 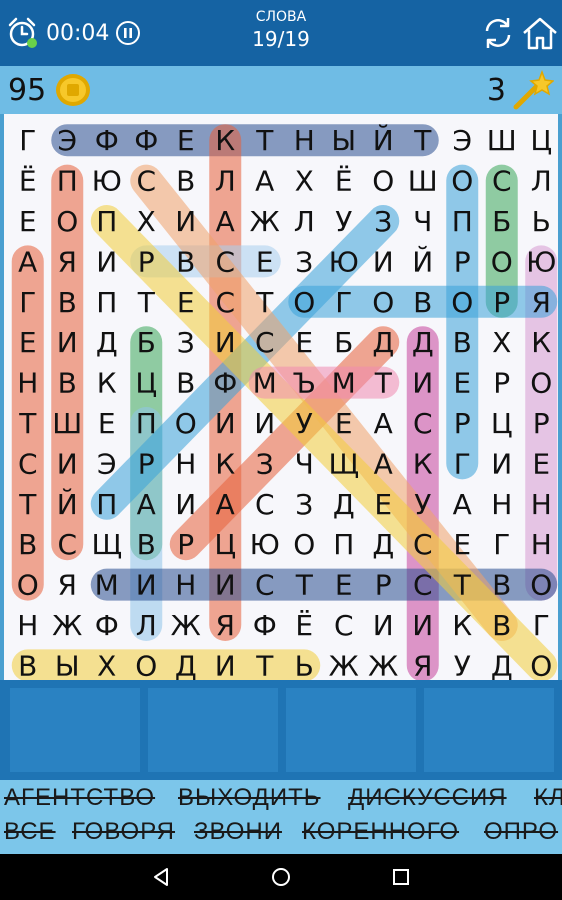 What do you see at coordinates (533, 90) in the screenshot?
I see `magic-wand-icon` at bounding box center [533, 90].